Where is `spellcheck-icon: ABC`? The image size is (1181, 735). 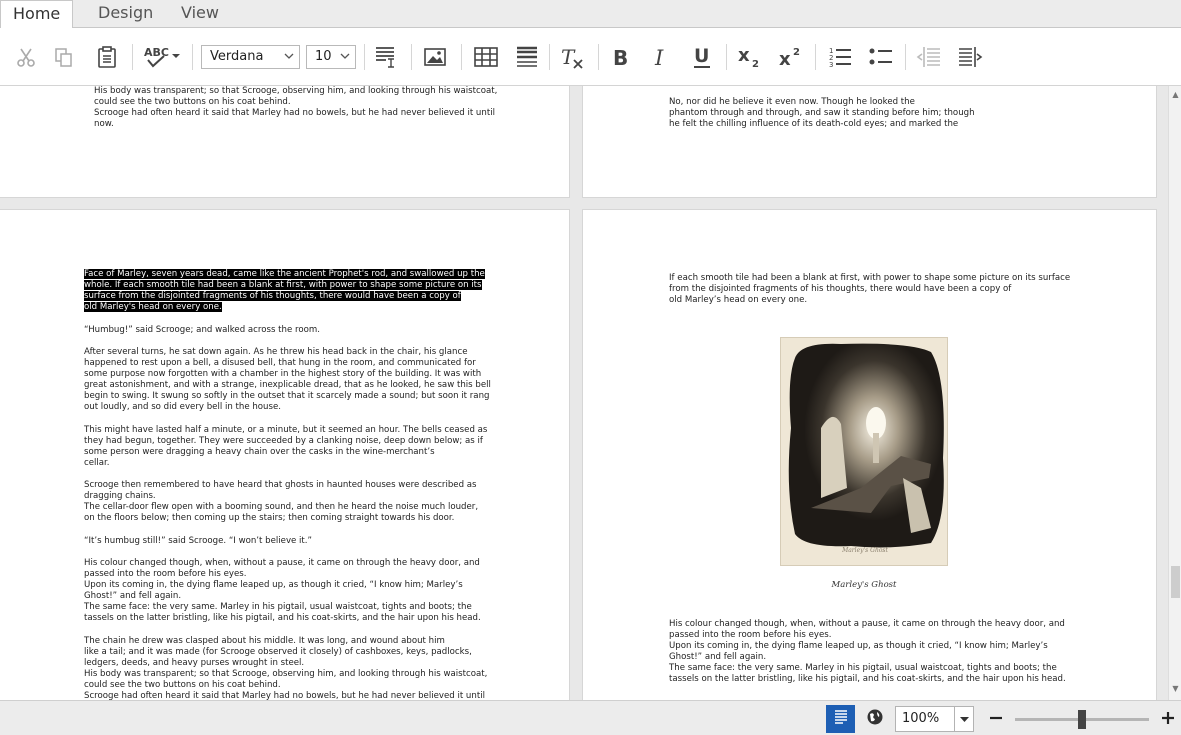 spellcheck-icon: ABC is located at coordinates (162, 57).